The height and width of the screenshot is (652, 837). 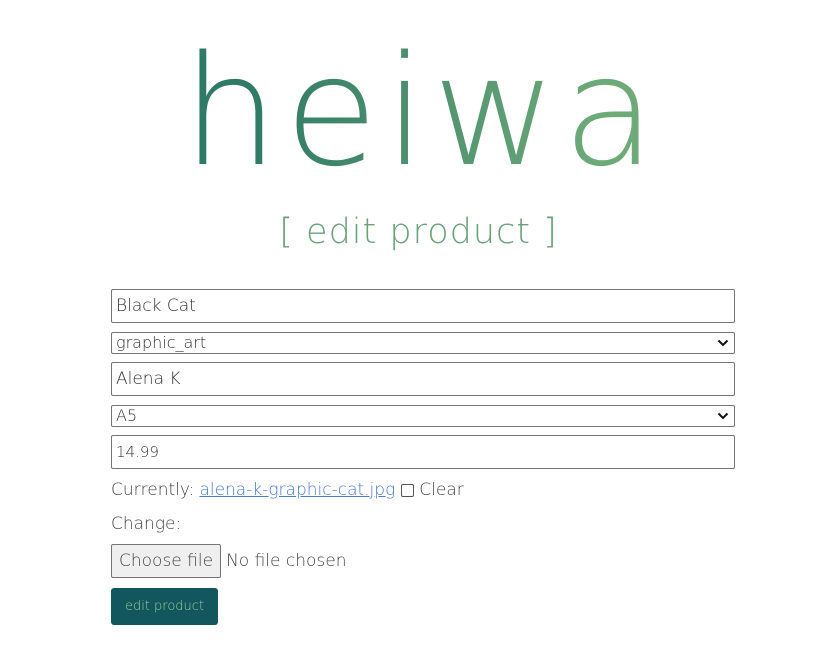 What do you see at coordinates (423, 306) in the screenshot?
I see `product-name-input: Black Cat` at bounding box center [423, 306].